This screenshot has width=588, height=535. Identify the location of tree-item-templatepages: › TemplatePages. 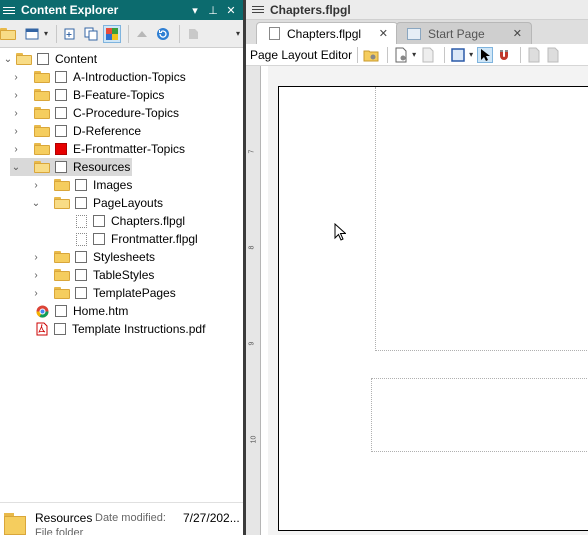
(135, 293).